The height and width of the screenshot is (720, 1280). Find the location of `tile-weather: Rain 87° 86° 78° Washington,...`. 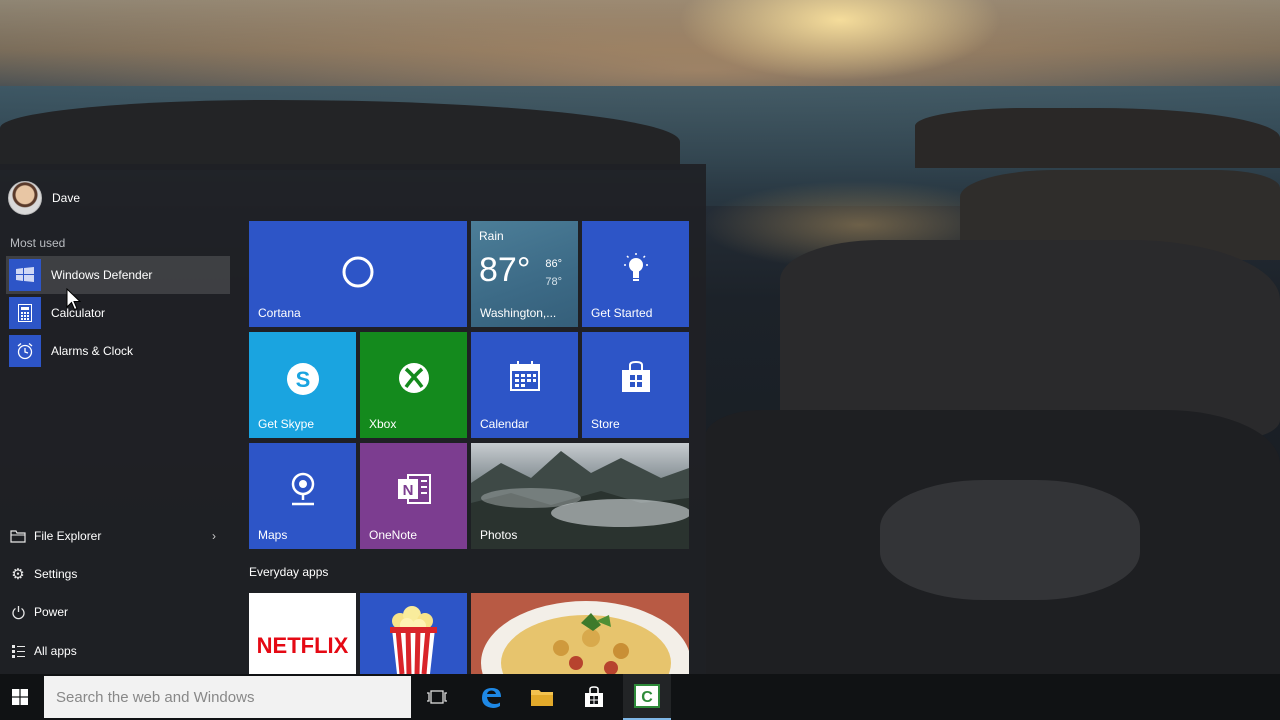

tile-weather: Rain 87° 86° 78° Washington,... is located at coordinates (524, 274).